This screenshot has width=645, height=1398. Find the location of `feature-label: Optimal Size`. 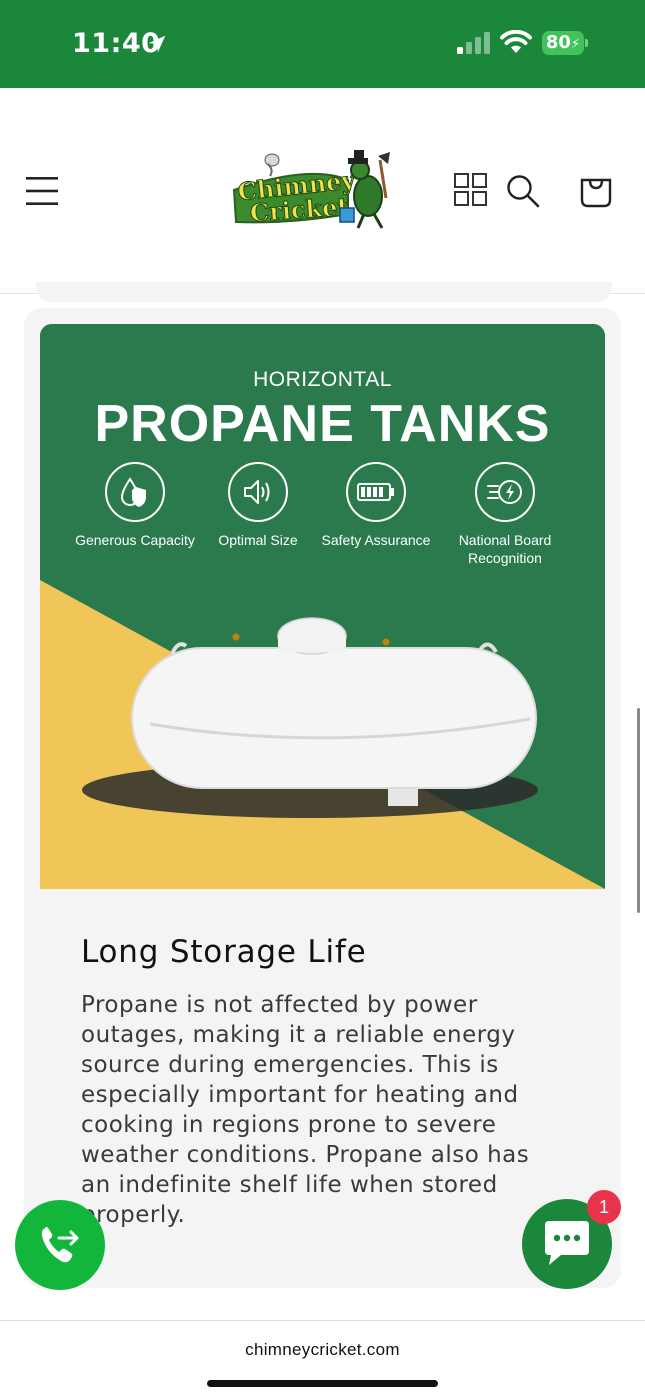

feature-label: Optimal Size is located at coordinates (258, 540).